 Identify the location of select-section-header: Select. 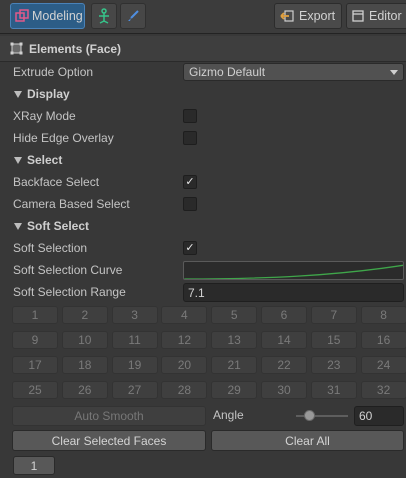
(38, 160).